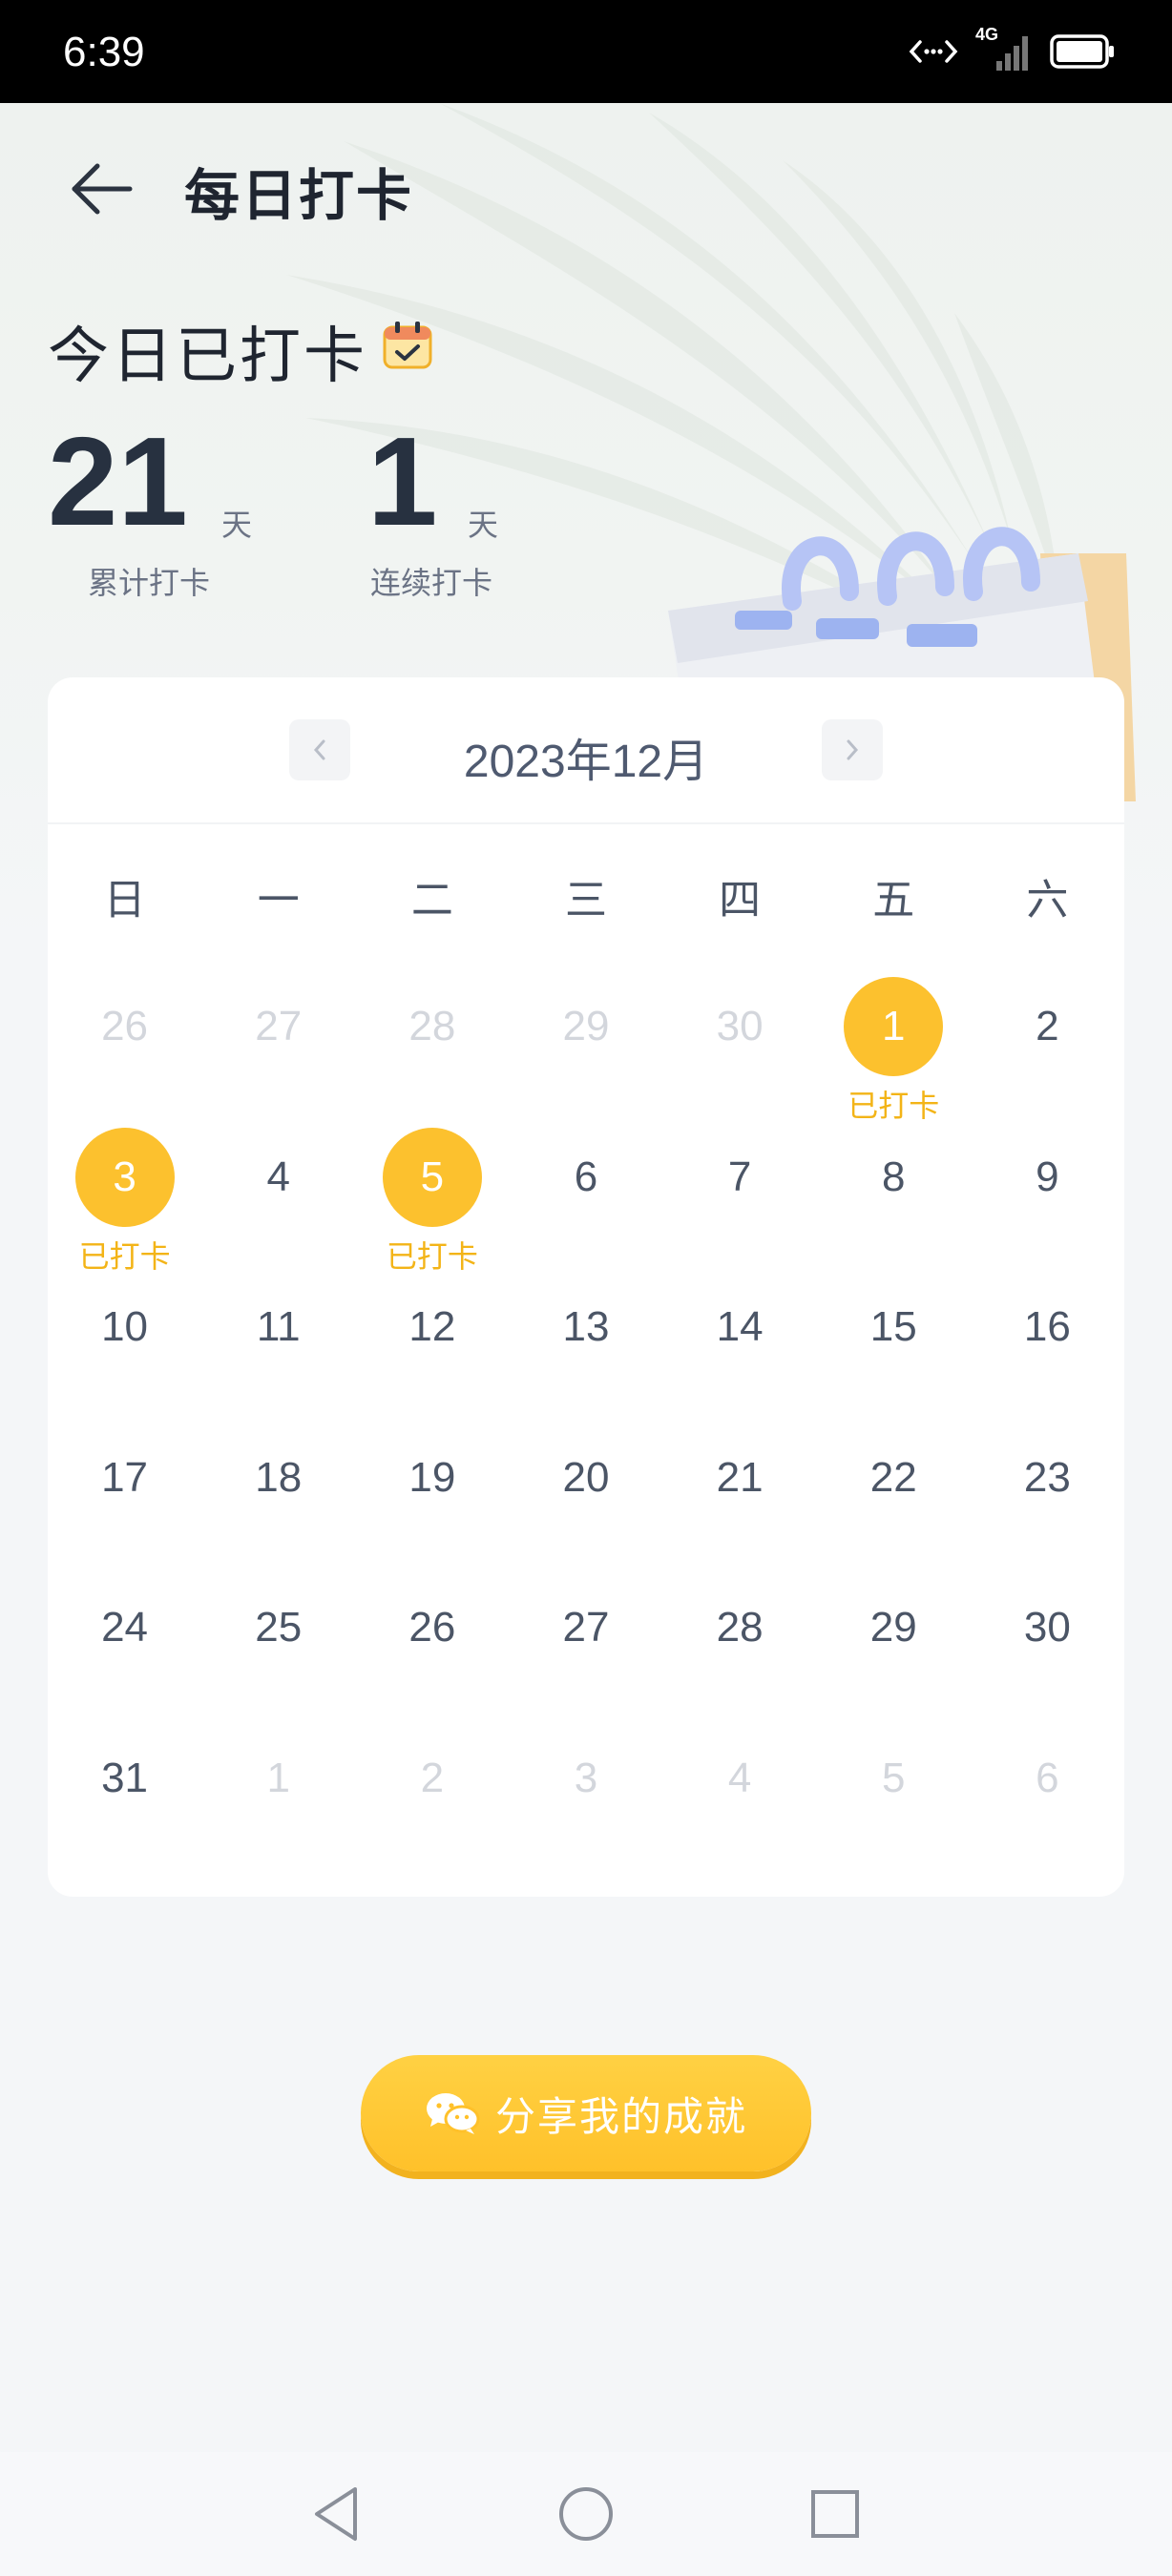 This screenshot has height=2576, width=1172. What do you see at coordinates (740, 1477) in the screenshot?
I see `day-number: 21` at bounding box center [740, 1477].